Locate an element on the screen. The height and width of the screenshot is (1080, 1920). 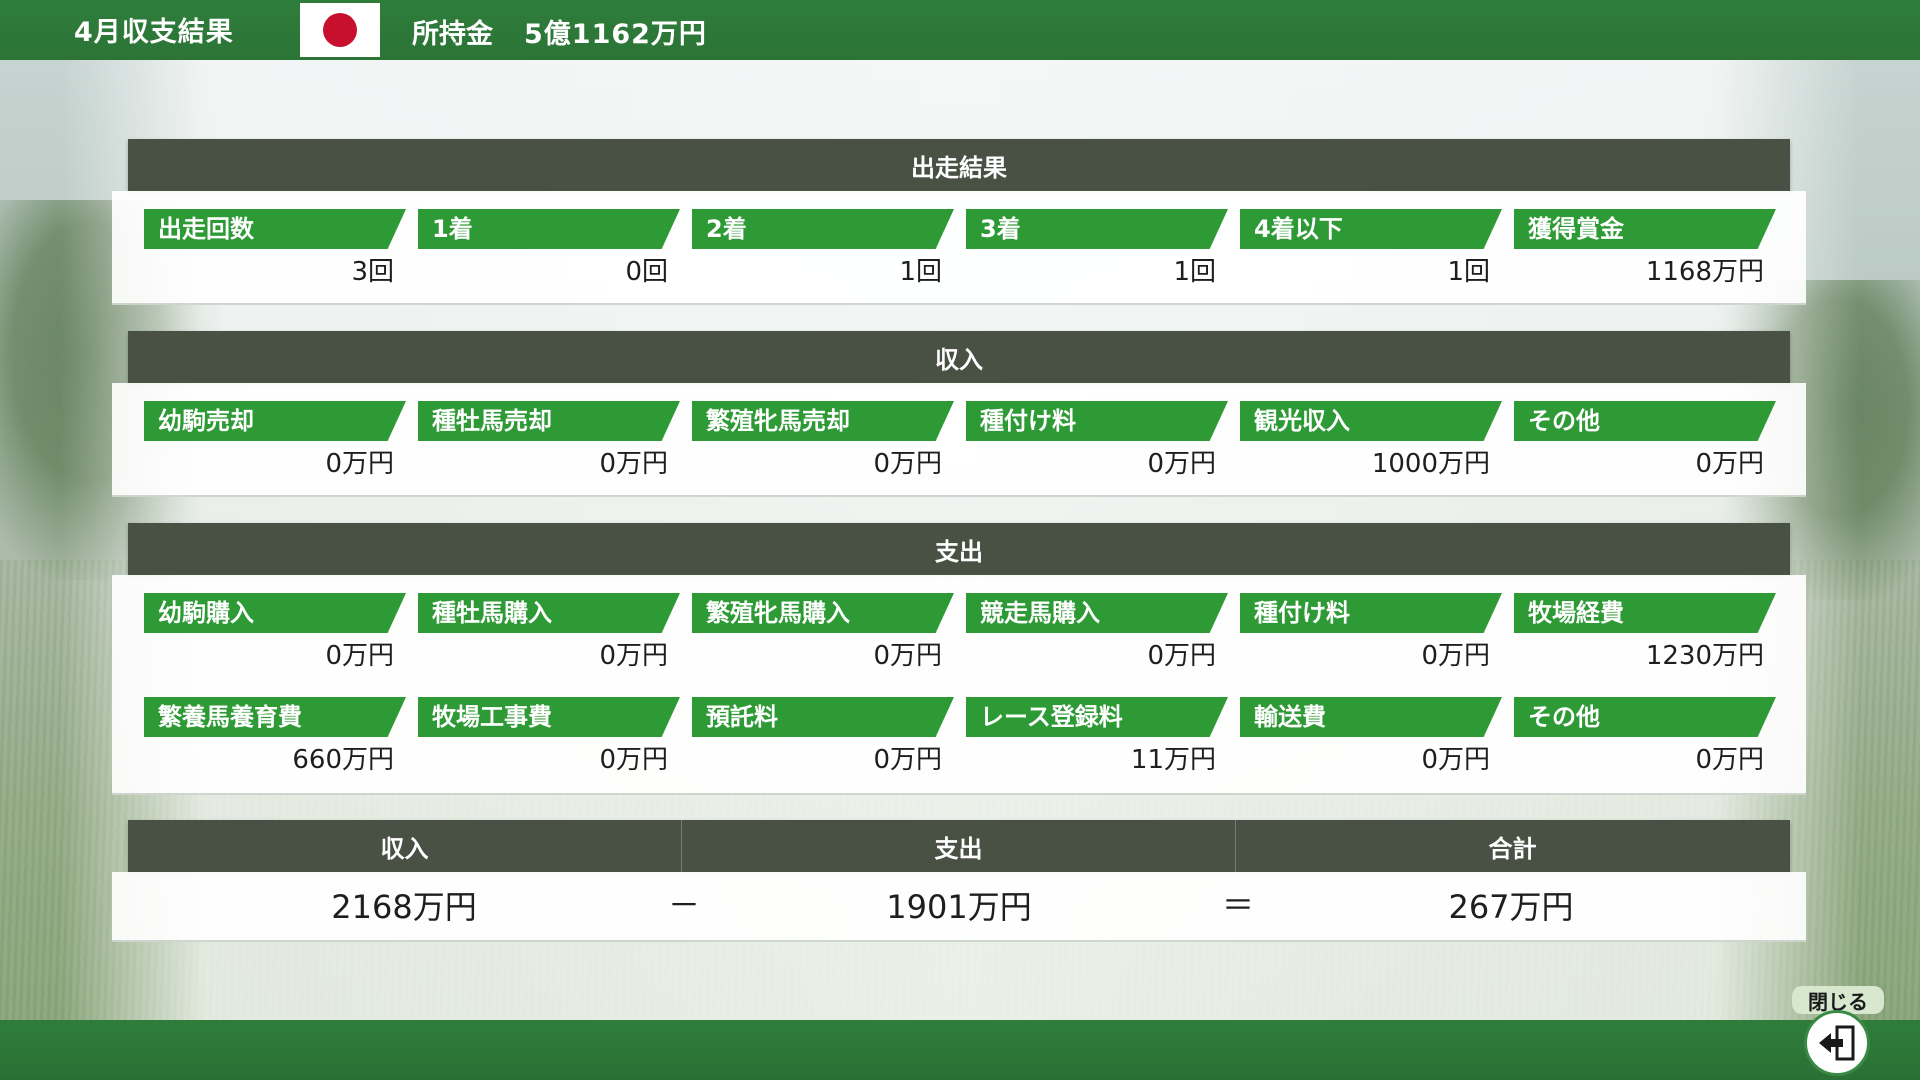
expense-label: その他 is located at coordinates (1645, 717).